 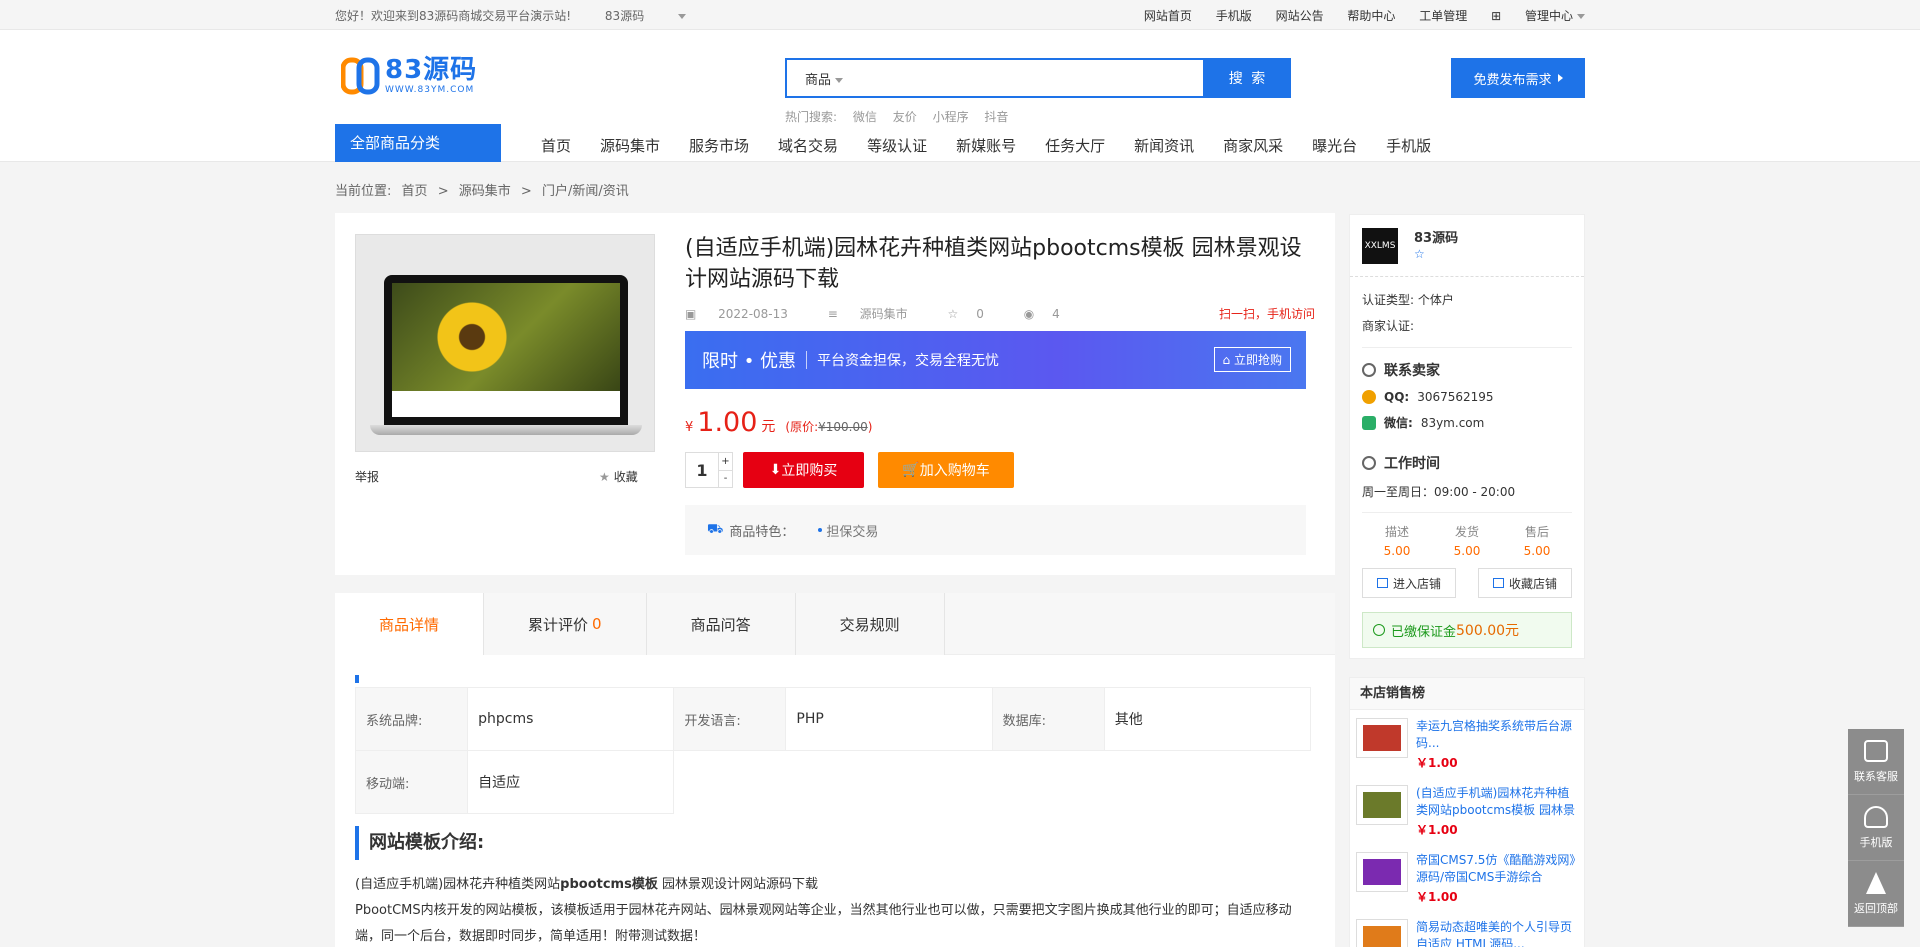 I want to click on hot-term: 友价, so click(x=905, y=117).